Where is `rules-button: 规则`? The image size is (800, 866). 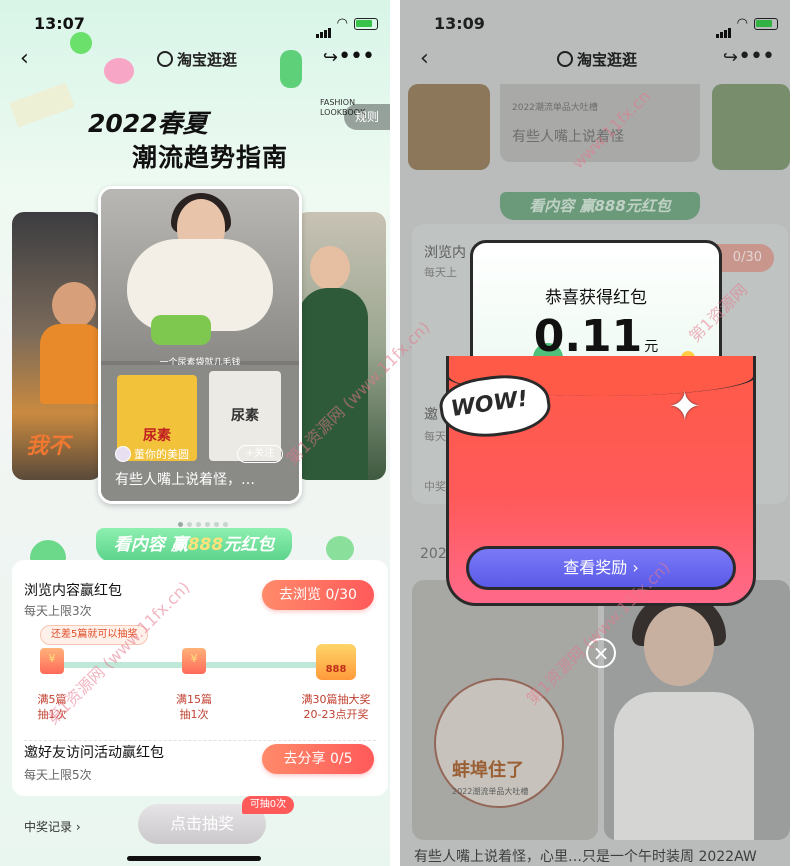 rules-button: 规则 is located at coordinates (367, 117).